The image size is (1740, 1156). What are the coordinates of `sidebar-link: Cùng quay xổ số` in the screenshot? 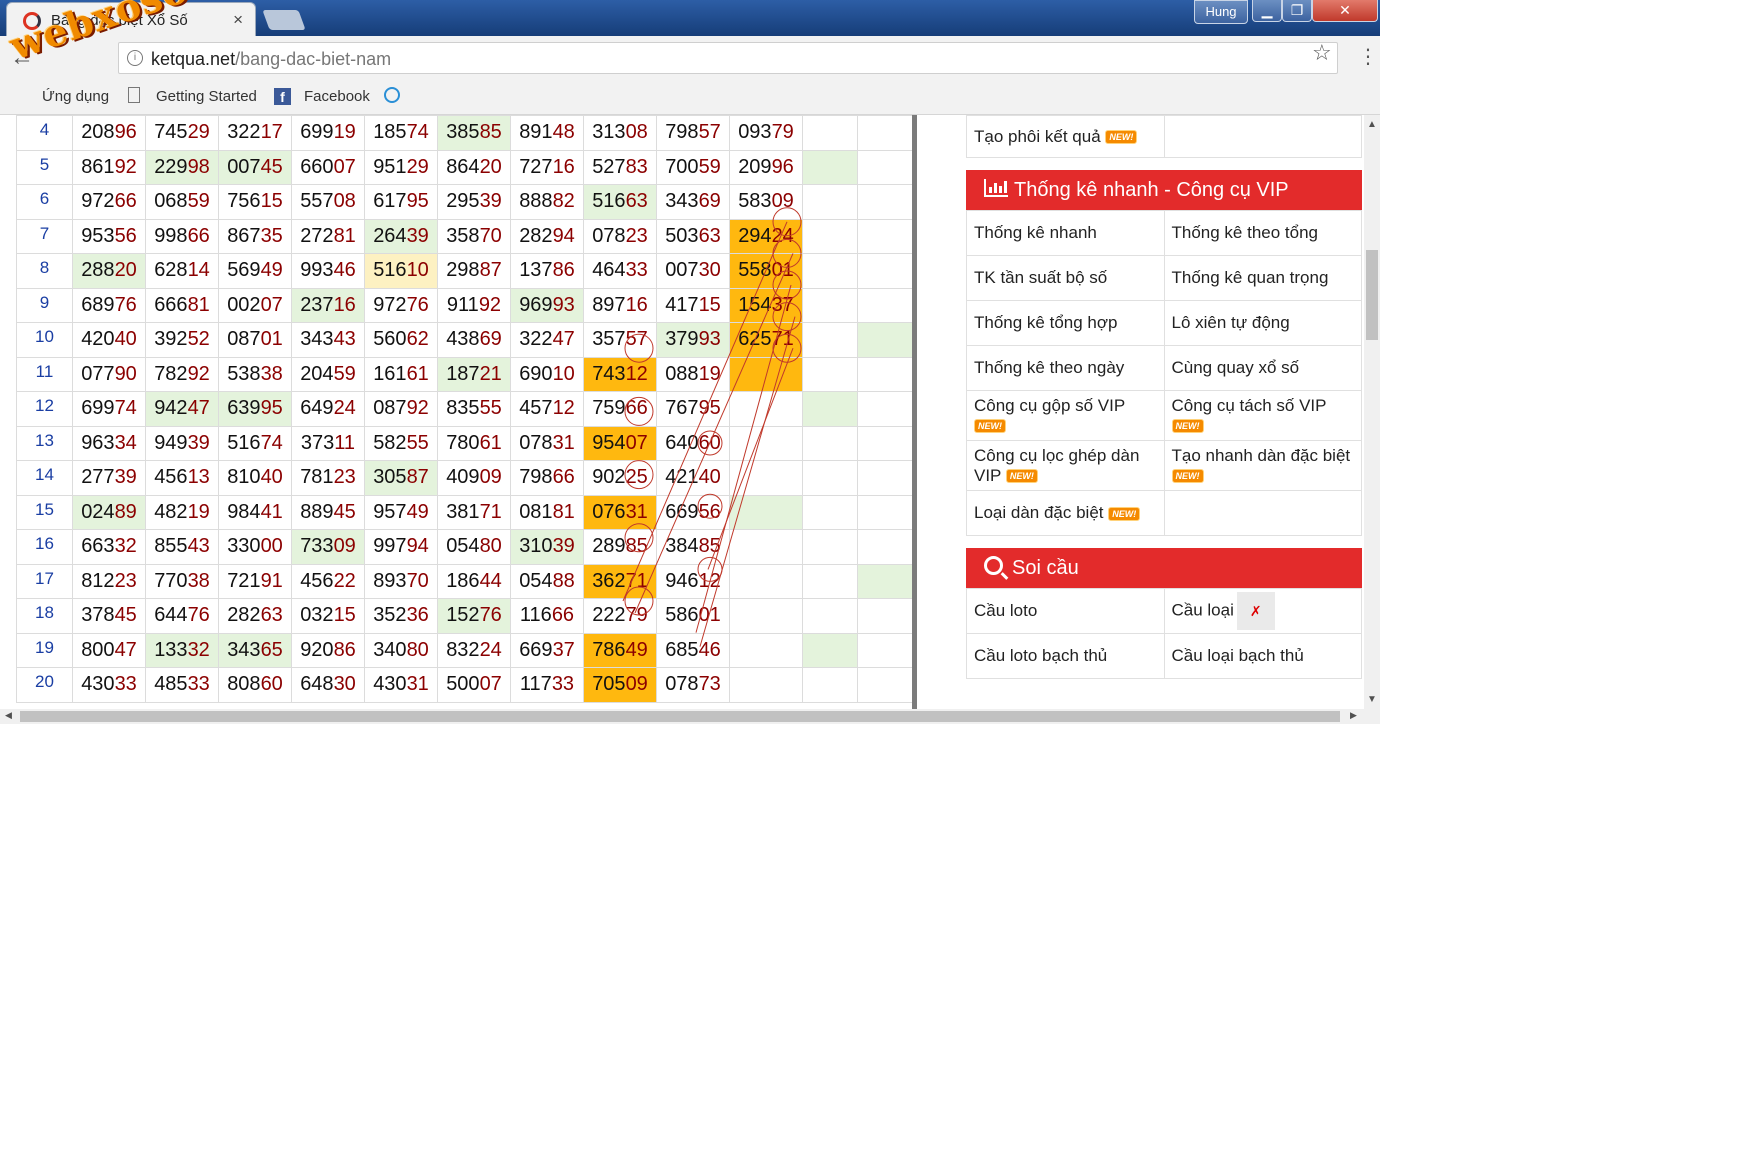 It's located at (1262, 368).